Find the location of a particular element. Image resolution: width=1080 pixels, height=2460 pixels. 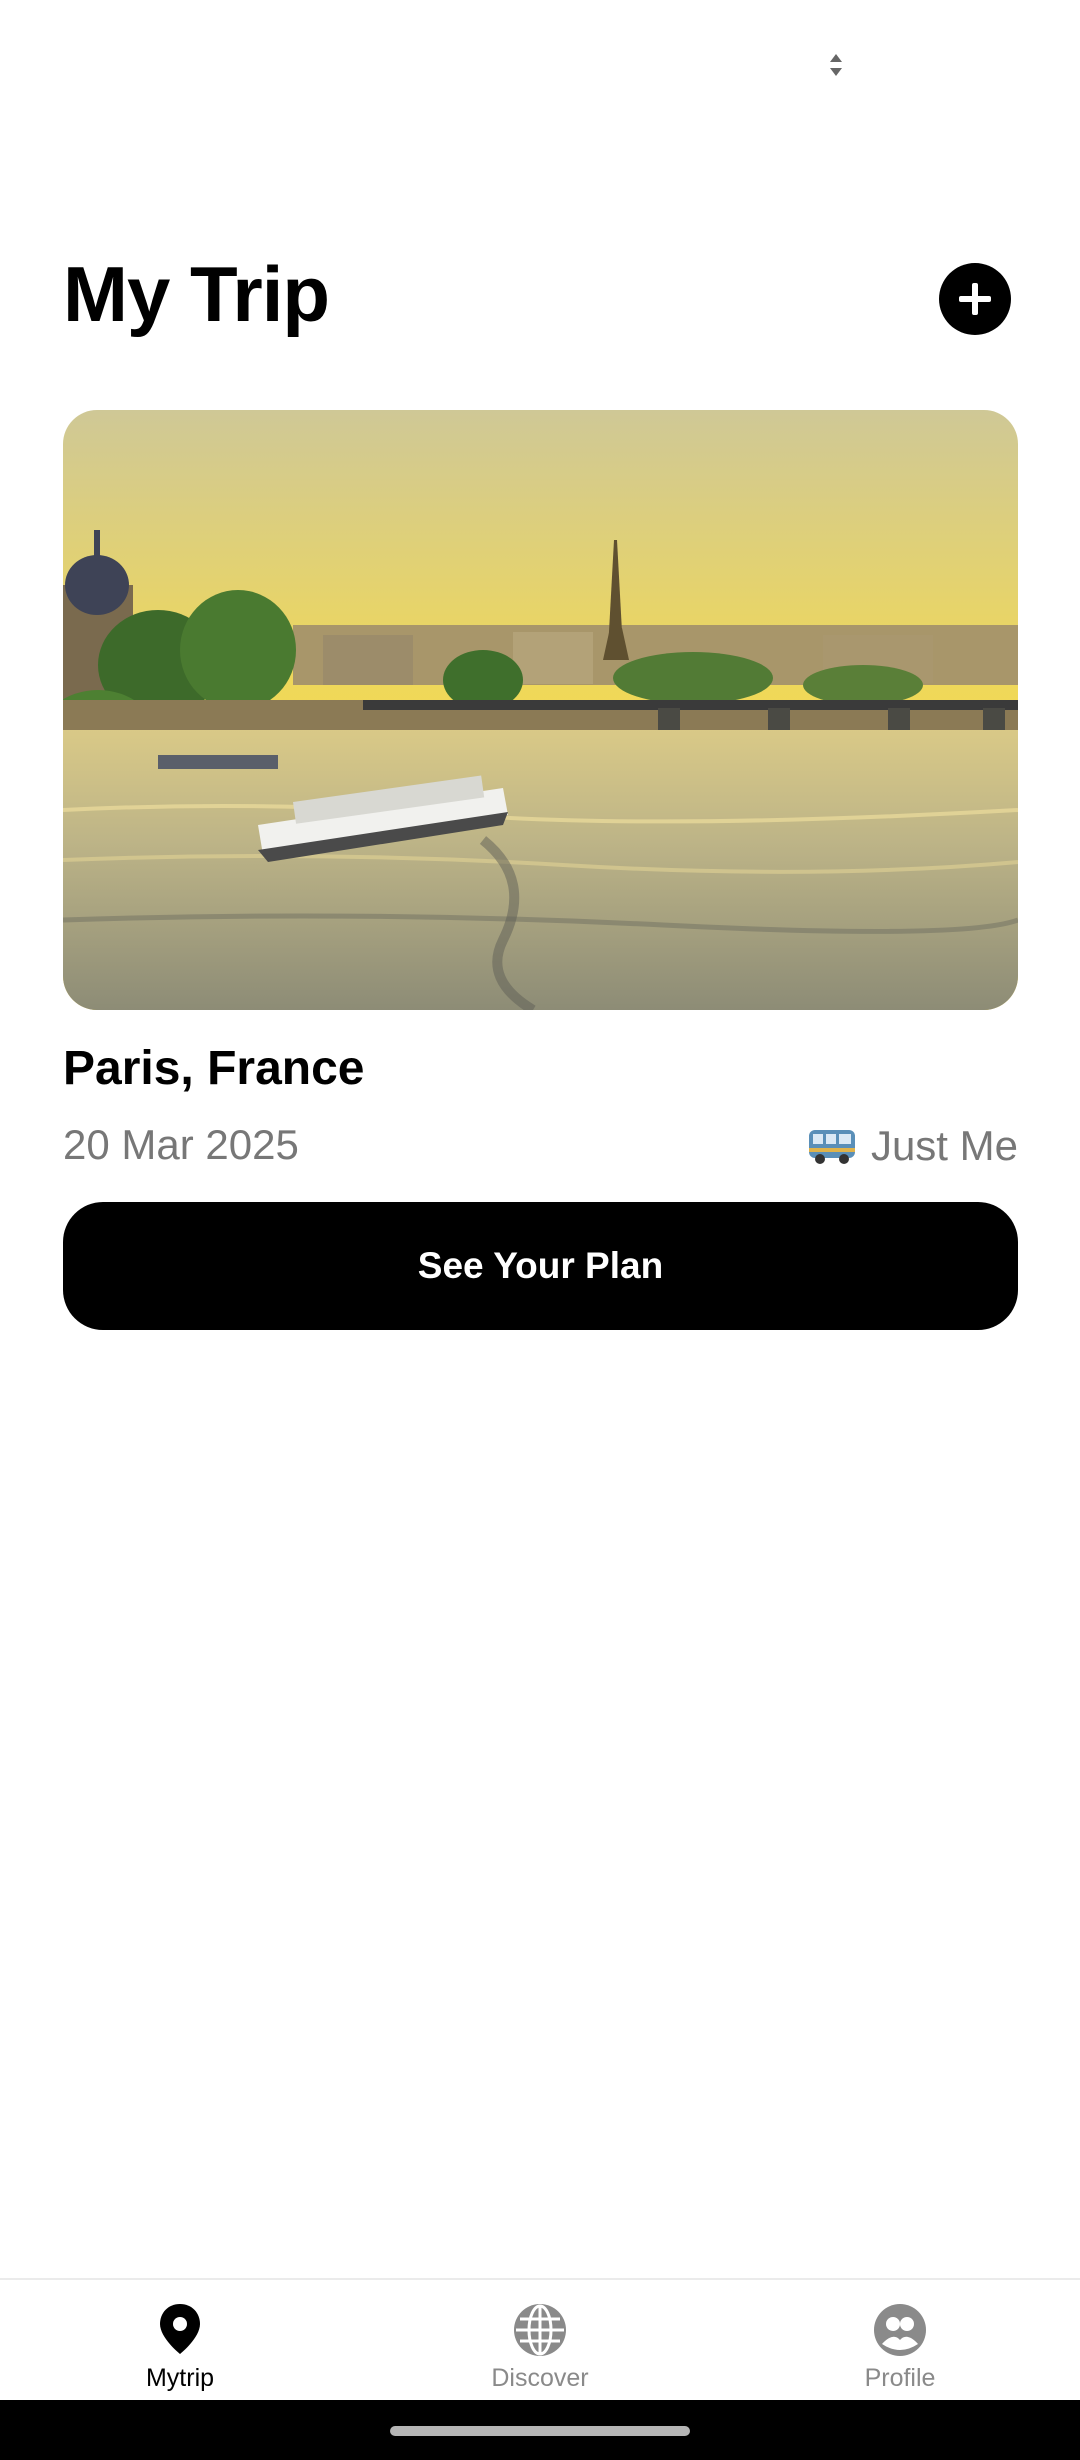

trip-date: 20 Mar 2025 is located at coordinates (181, 1144).